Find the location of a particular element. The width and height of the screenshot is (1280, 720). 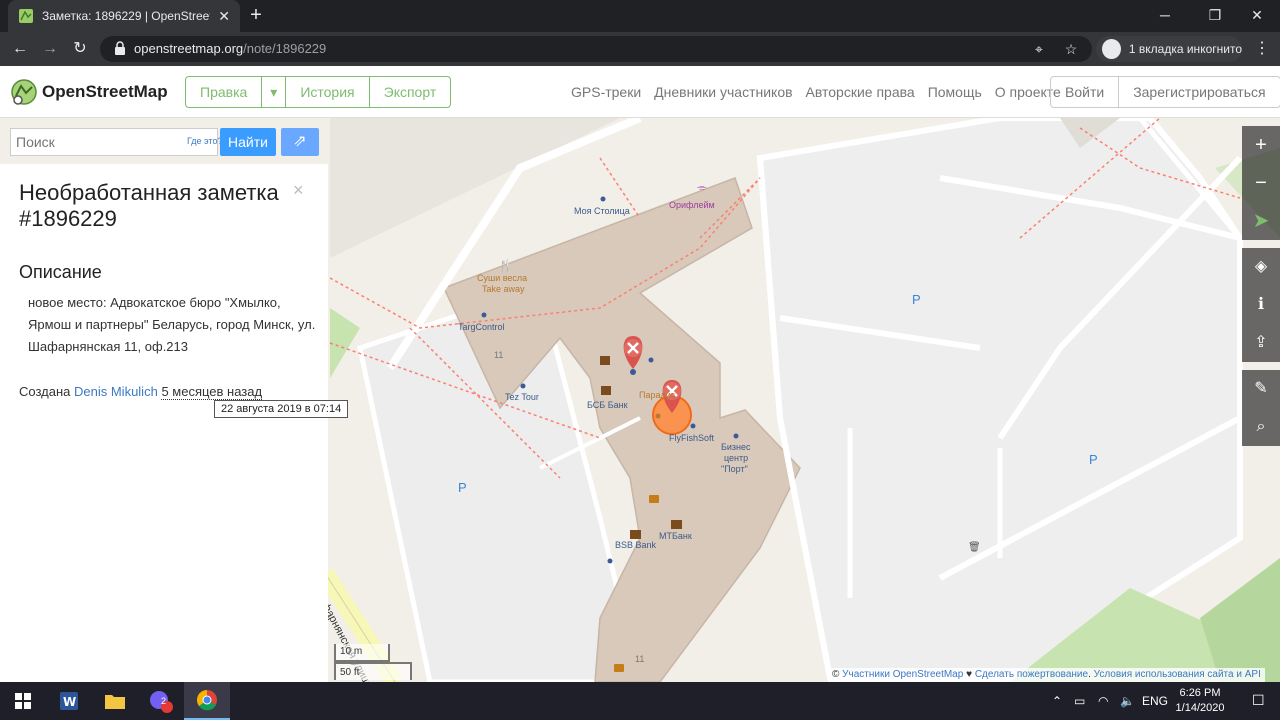

nav-gps-traces: GPS-треки is located at coordinates (606, 92).